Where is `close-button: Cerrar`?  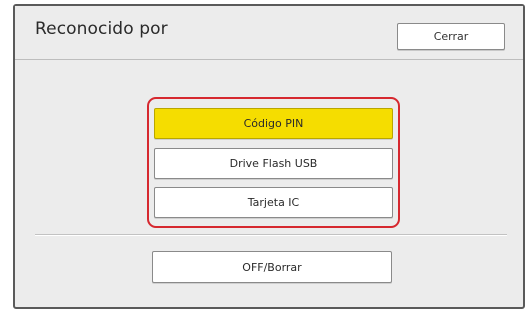 close-button: Cerrar is located at coordinates (451, 36).